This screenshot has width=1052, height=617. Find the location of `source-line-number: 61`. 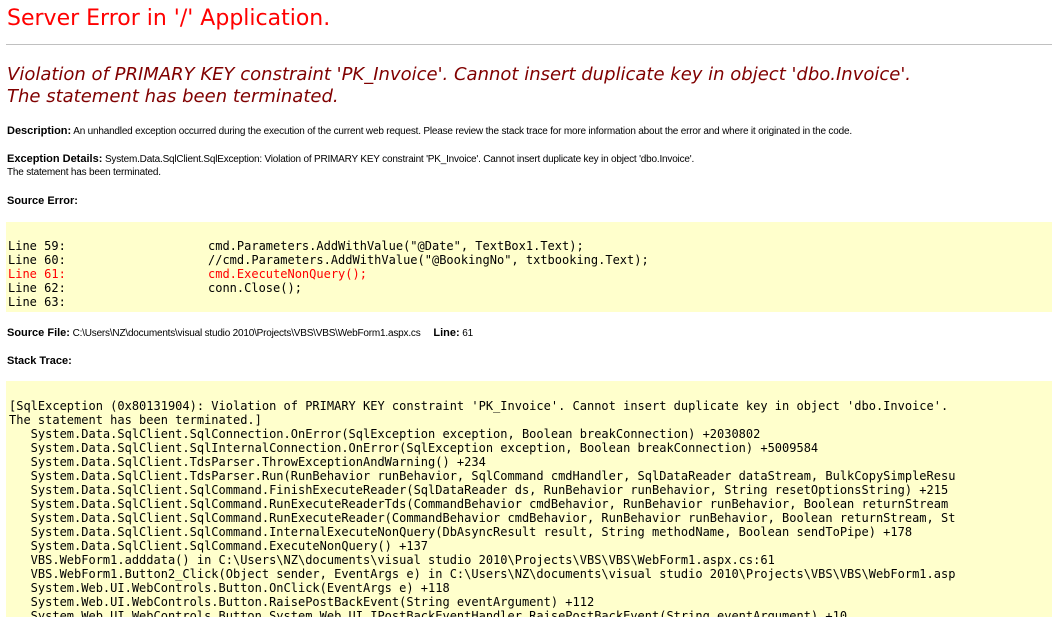

source-line-number: 61 is located at coordinates (468, 333).